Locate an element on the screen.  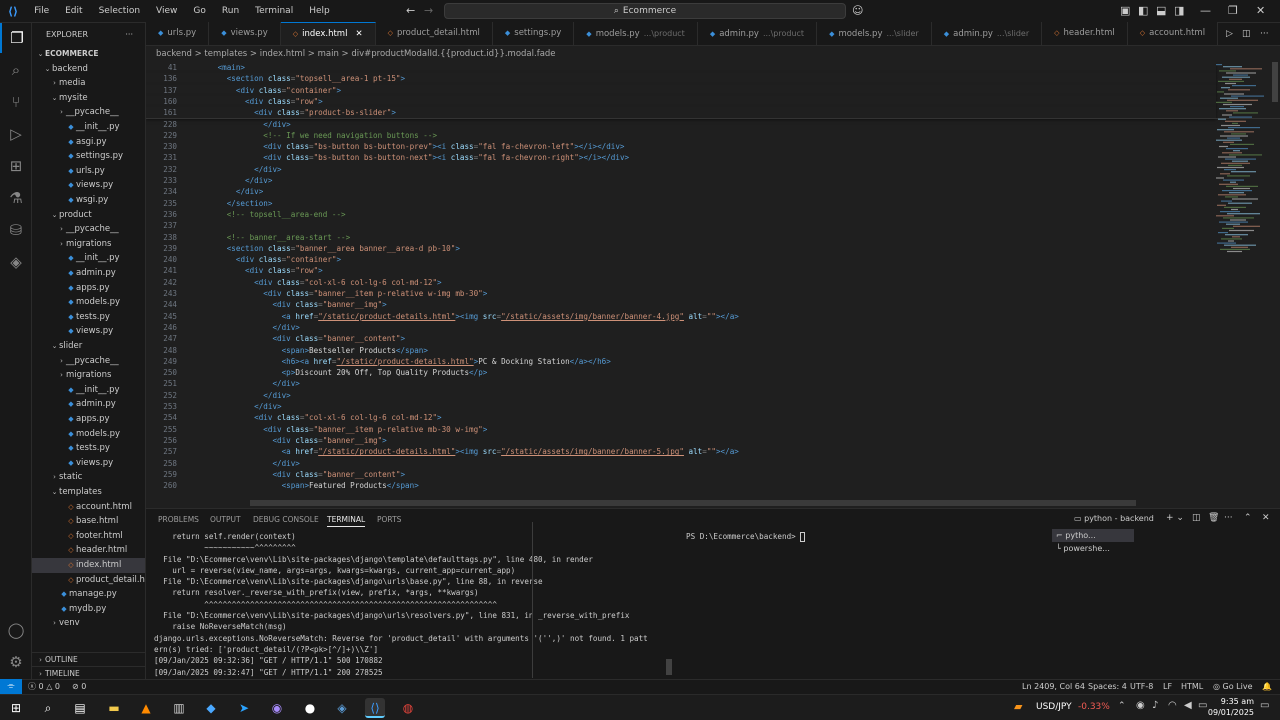
menu-help: Help is located at coordinates (319, 11).